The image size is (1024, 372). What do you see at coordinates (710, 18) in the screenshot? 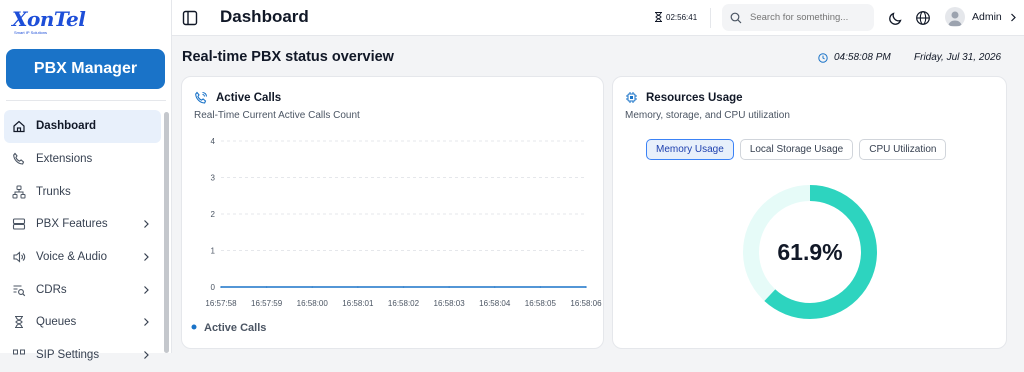
I see `topbar-divider` at bounding box center [710, 18].